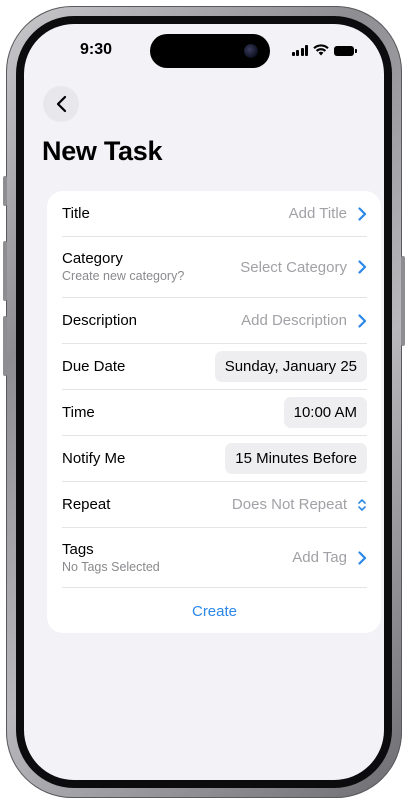 This screenshot has width=406, height=802. I want to click on time-picker: 10:00 AM, so click(325, 412).